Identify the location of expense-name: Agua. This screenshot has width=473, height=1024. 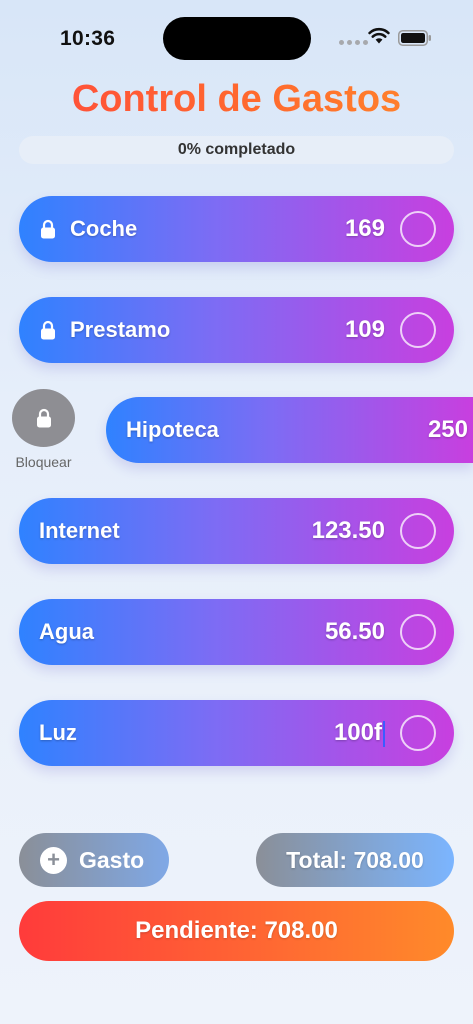
(66, 631).